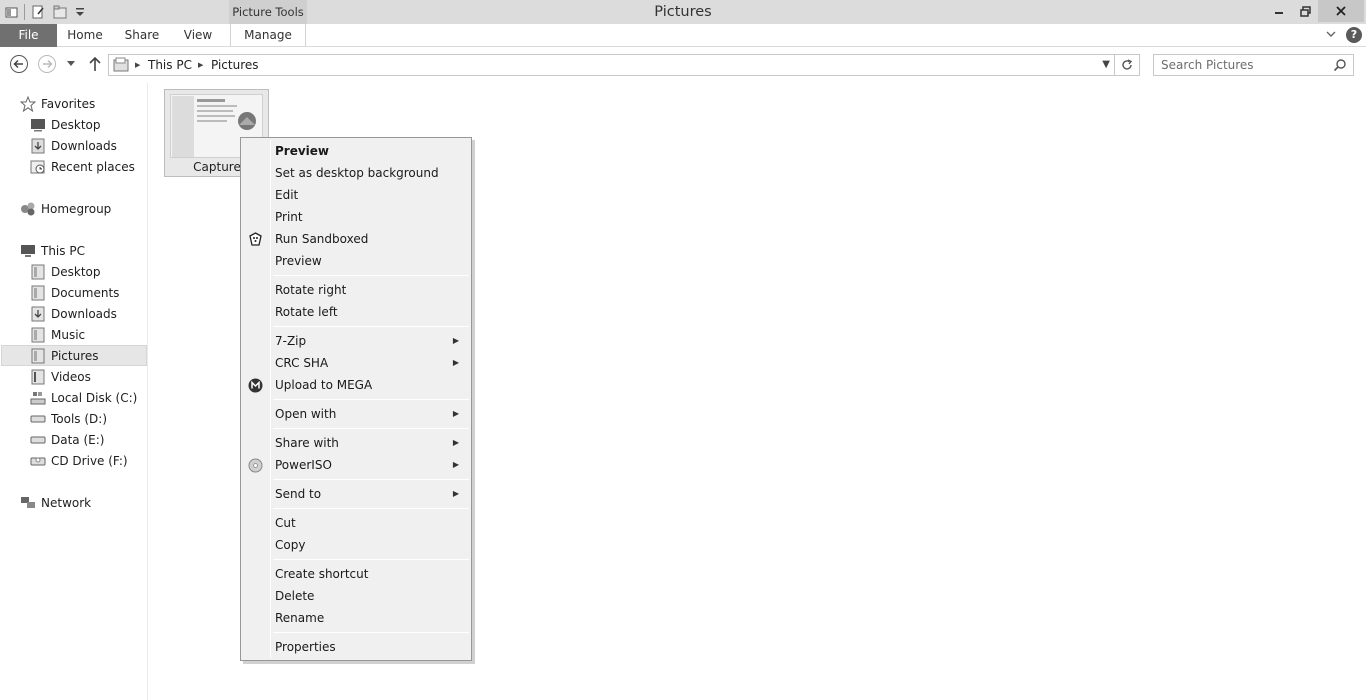 The width and height of the screenshot is (1366, 700). I want to click on menu-item-open-with: Open with ▶, so click(356, 414).